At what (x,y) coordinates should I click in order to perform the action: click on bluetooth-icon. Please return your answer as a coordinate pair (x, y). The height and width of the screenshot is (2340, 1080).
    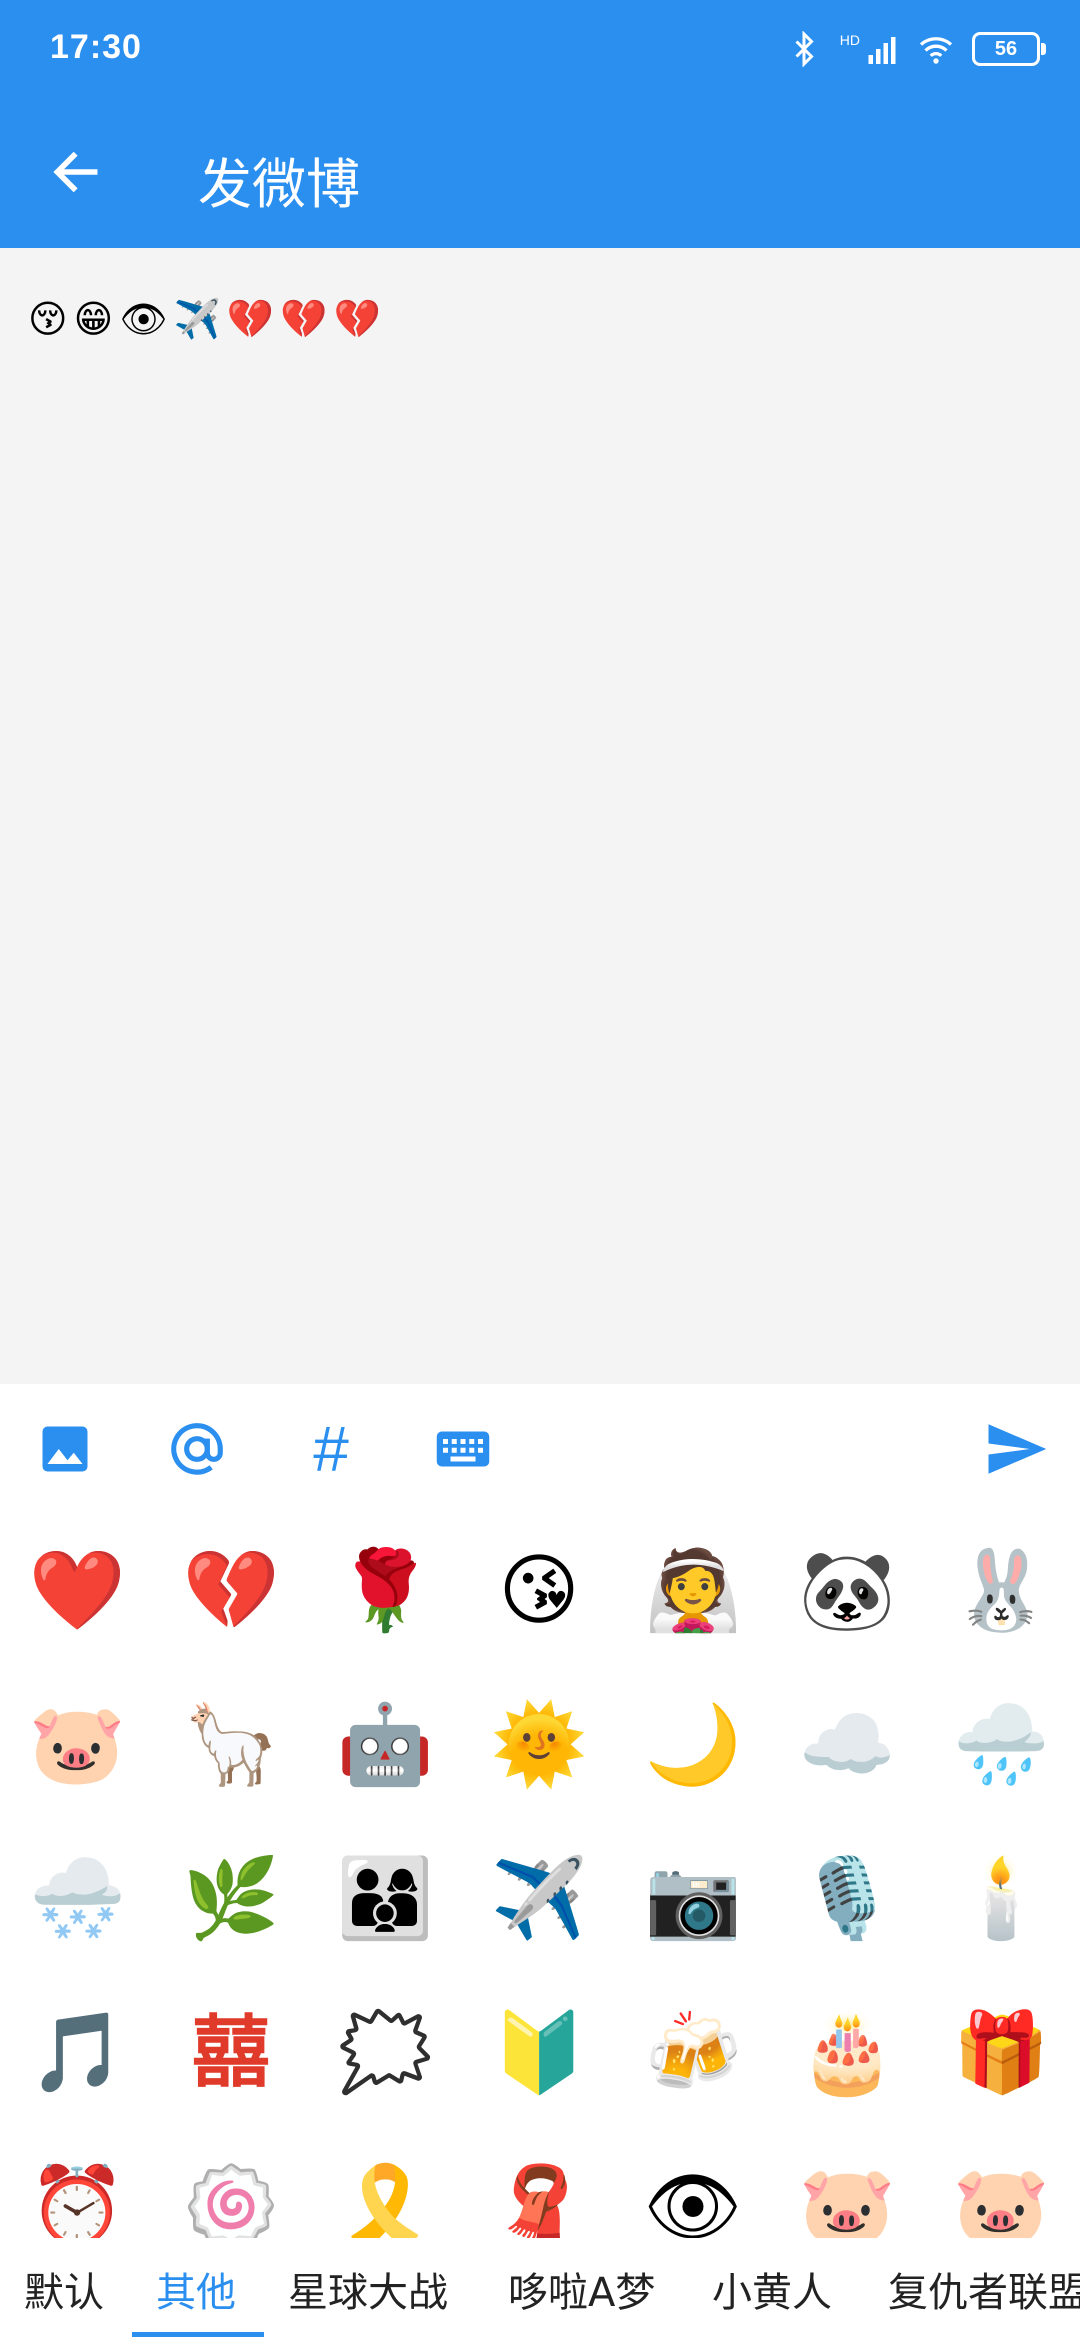
    Looking at the image, I should click on (804, 49).